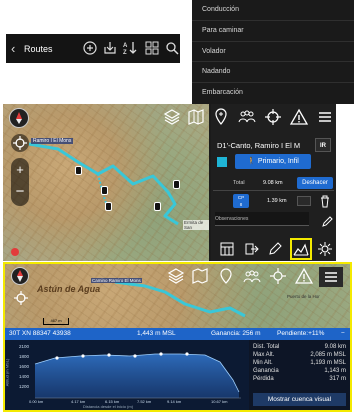 Image resolution: width=355 pixels, height=412 pixels. What do you see at coordinates (116, 280) in the screenshot?
I see `map-label-top: Camino Ramiro El Mons` at bounding box center [116, 280].